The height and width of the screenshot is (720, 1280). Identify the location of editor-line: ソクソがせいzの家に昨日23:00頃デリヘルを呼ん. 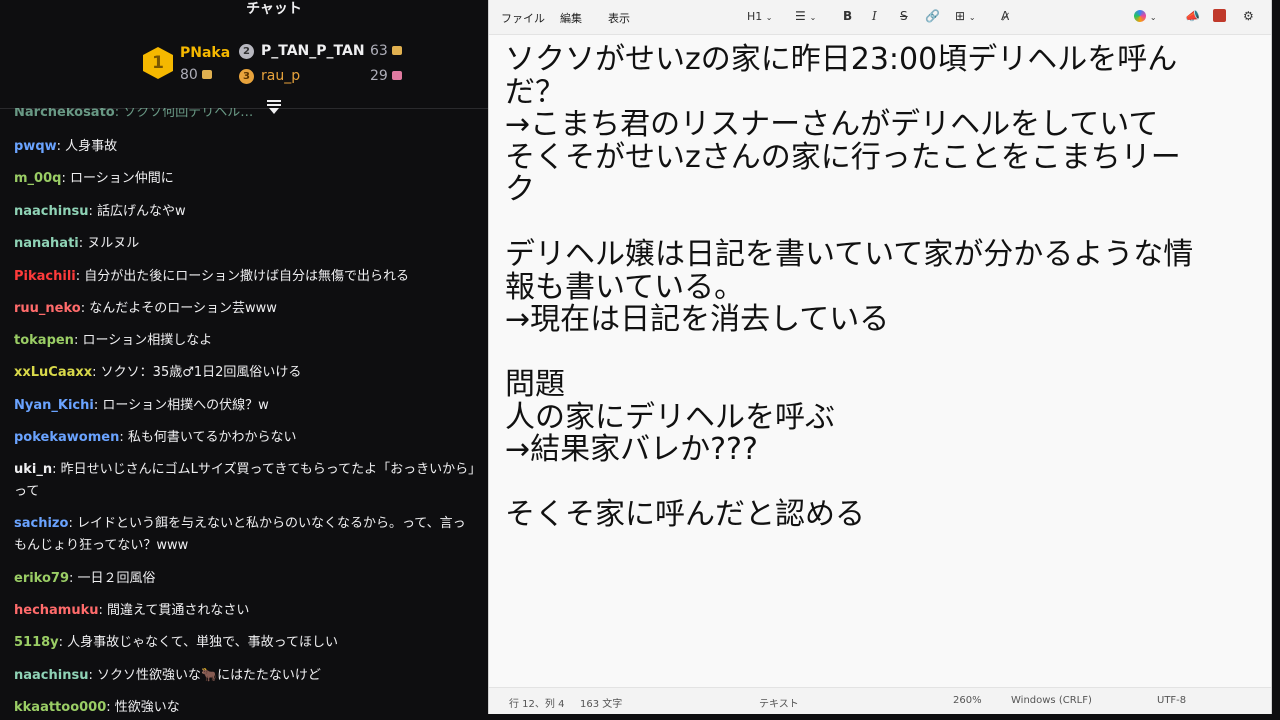
(841, 59).